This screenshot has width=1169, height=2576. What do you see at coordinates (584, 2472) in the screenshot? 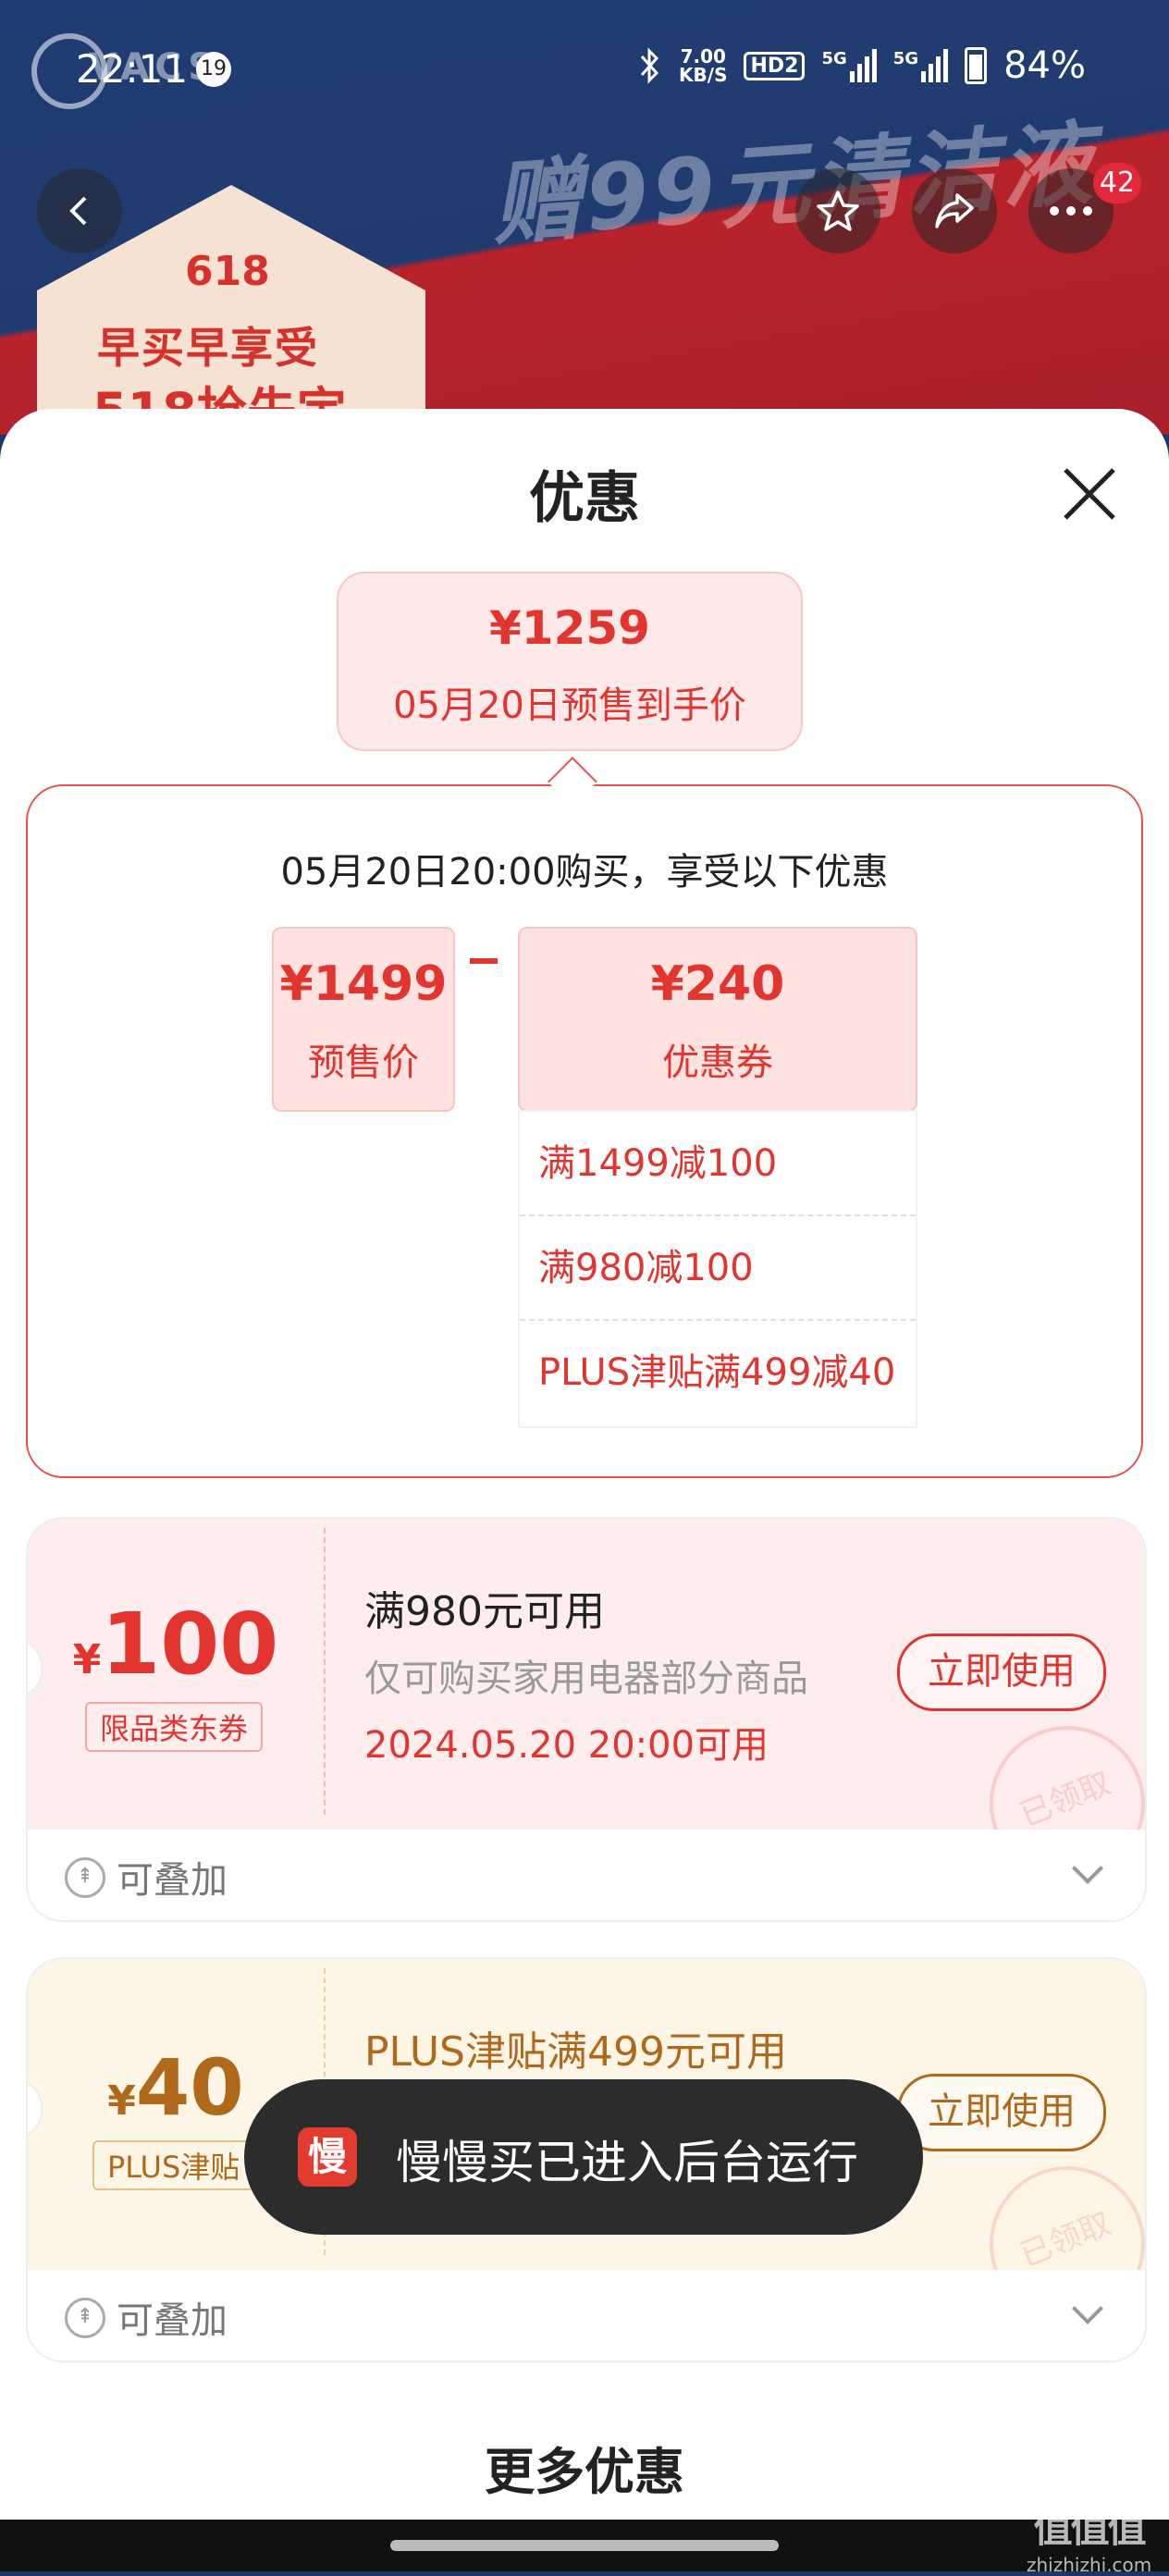
I see `more-offers-title: 更多优惠` at bounding box center [584, 2472].